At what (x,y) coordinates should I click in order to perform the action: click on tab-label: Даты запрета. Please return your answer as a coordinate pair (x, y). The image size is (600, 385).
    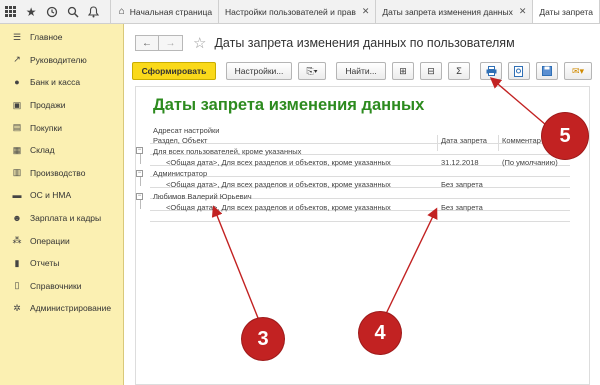
    Looking at the image, I should click on (566, 11).